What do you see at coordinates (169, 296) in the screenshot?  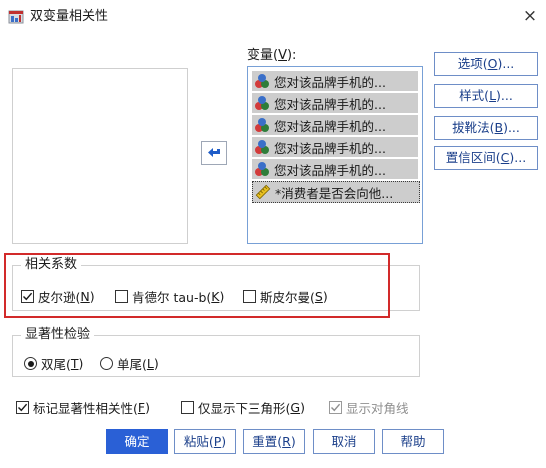 I see `kendall-checkbox: 肯德尔 tau-b(K)` at bounding box center [169, 296].